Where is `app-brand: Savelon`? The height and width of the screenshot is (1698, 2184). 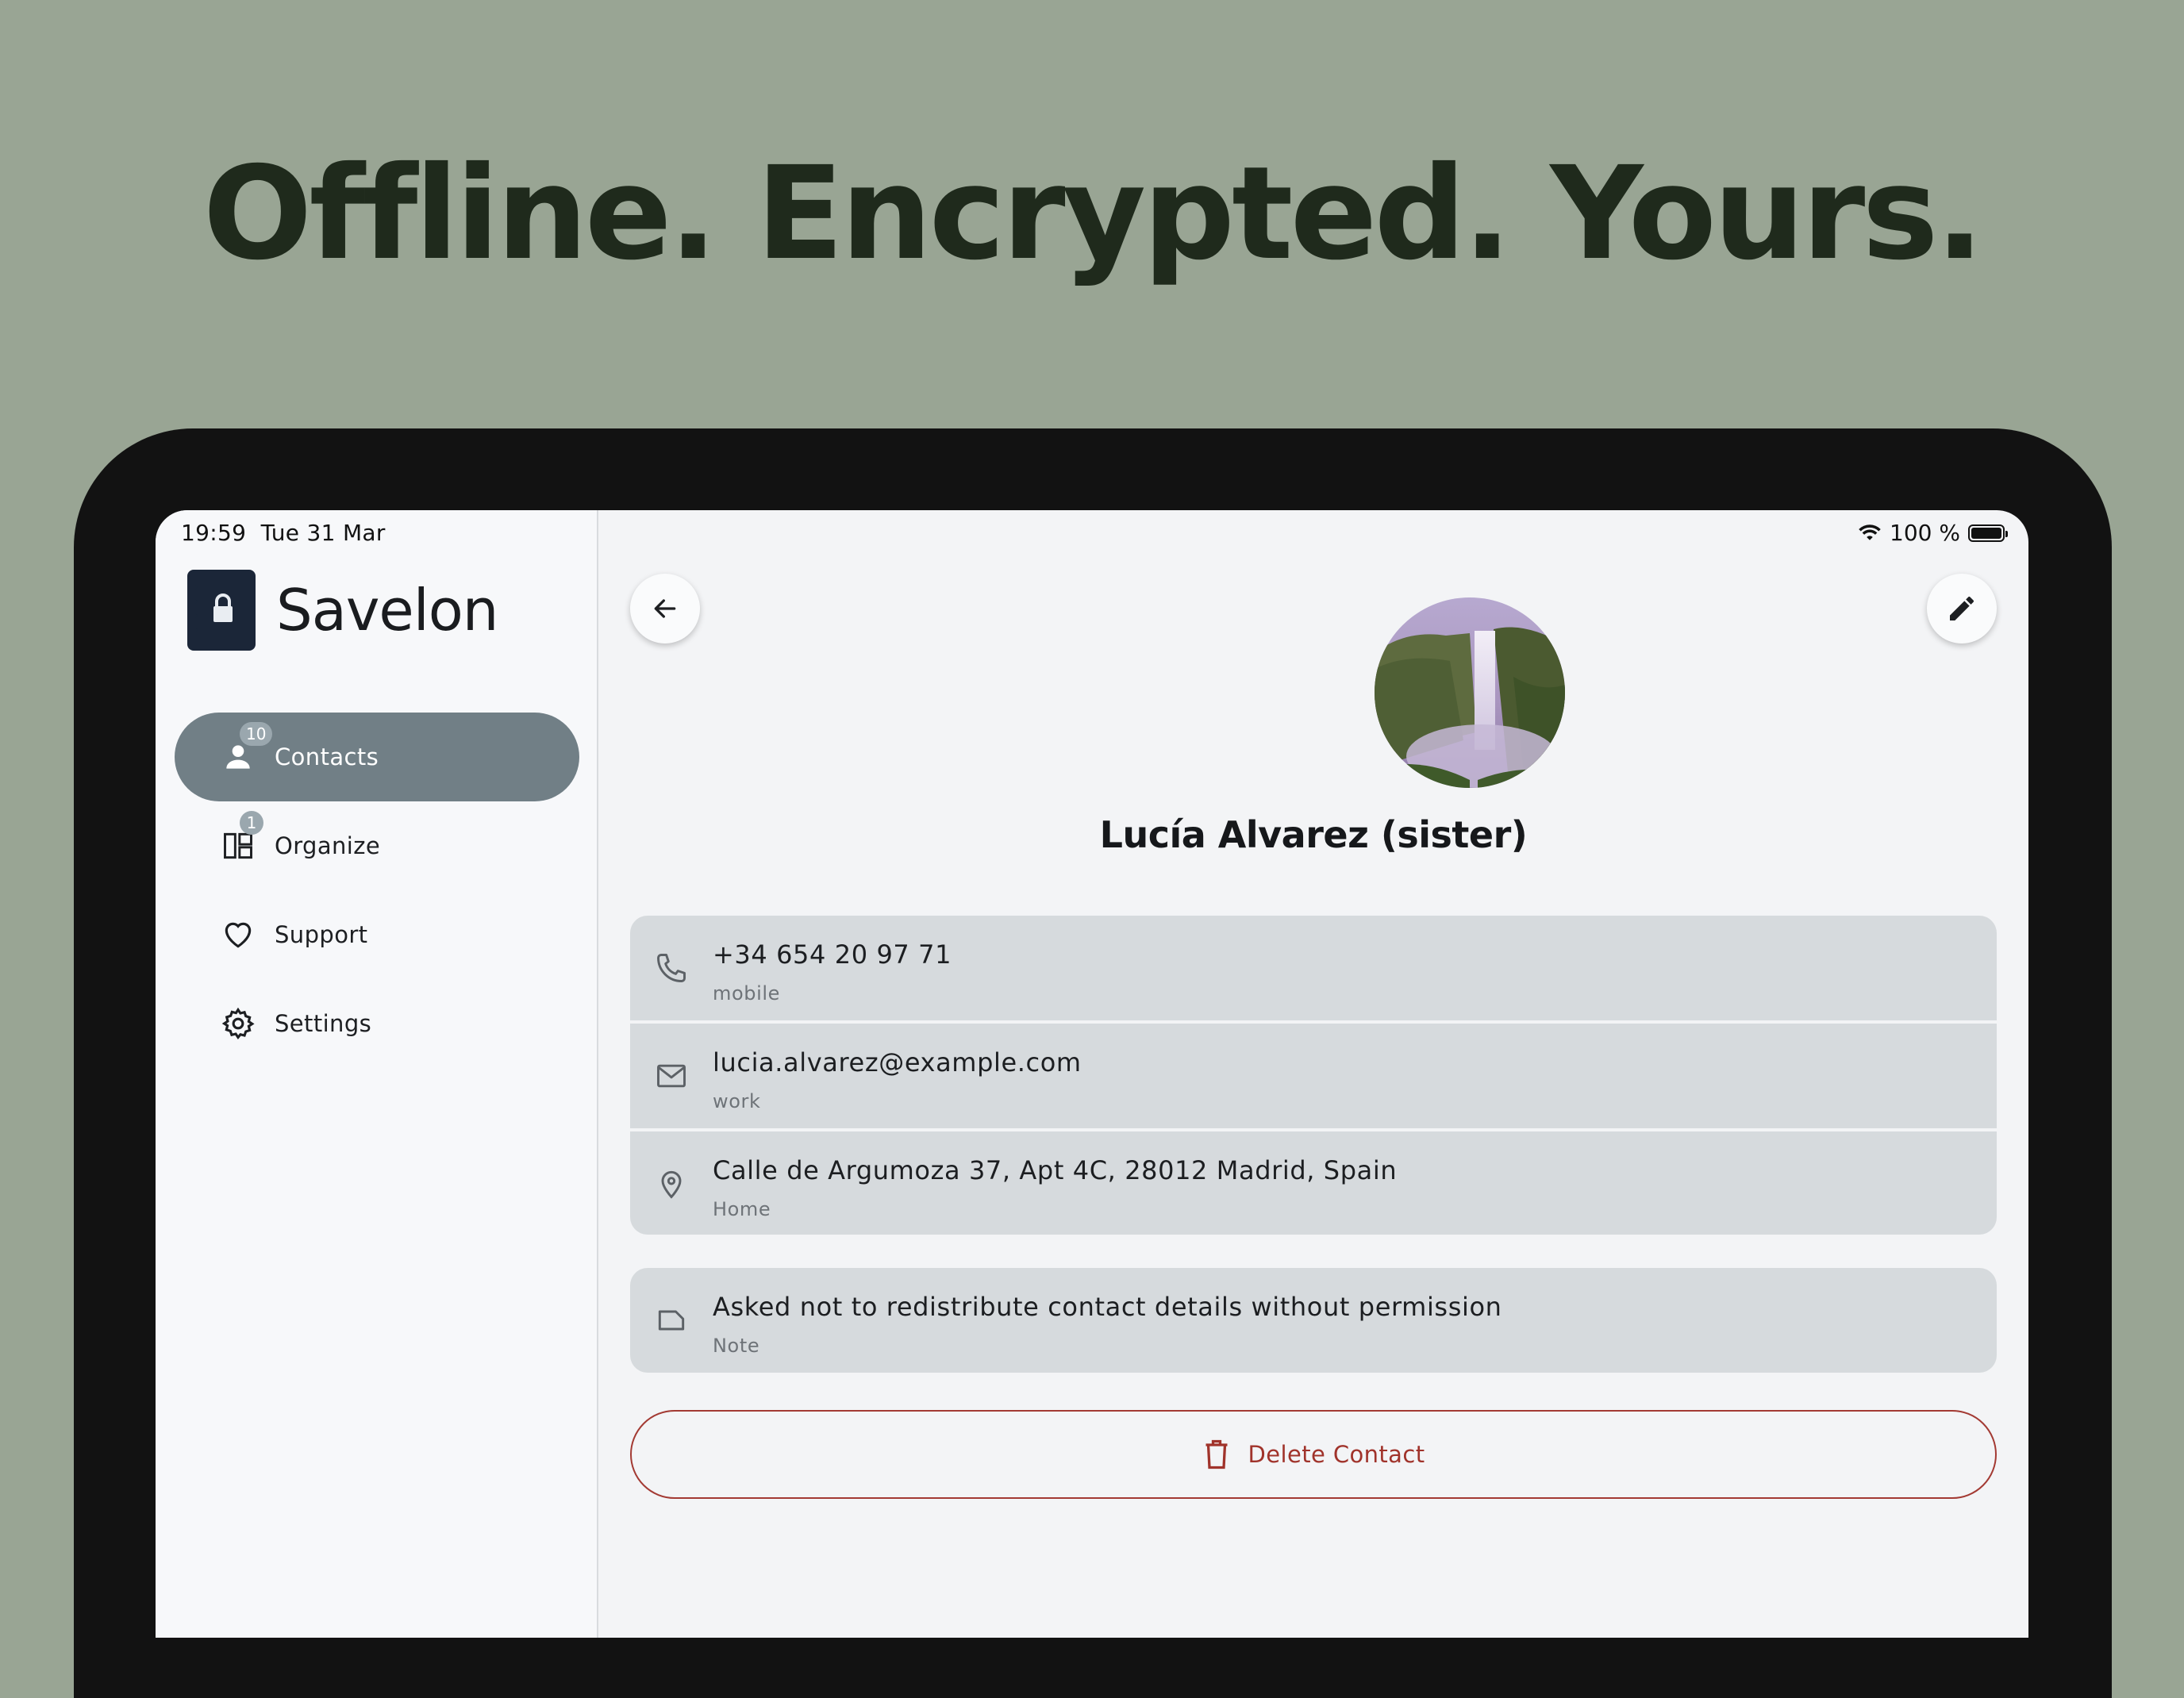 app-brand: Savelon is located at coordinates (342, 610).